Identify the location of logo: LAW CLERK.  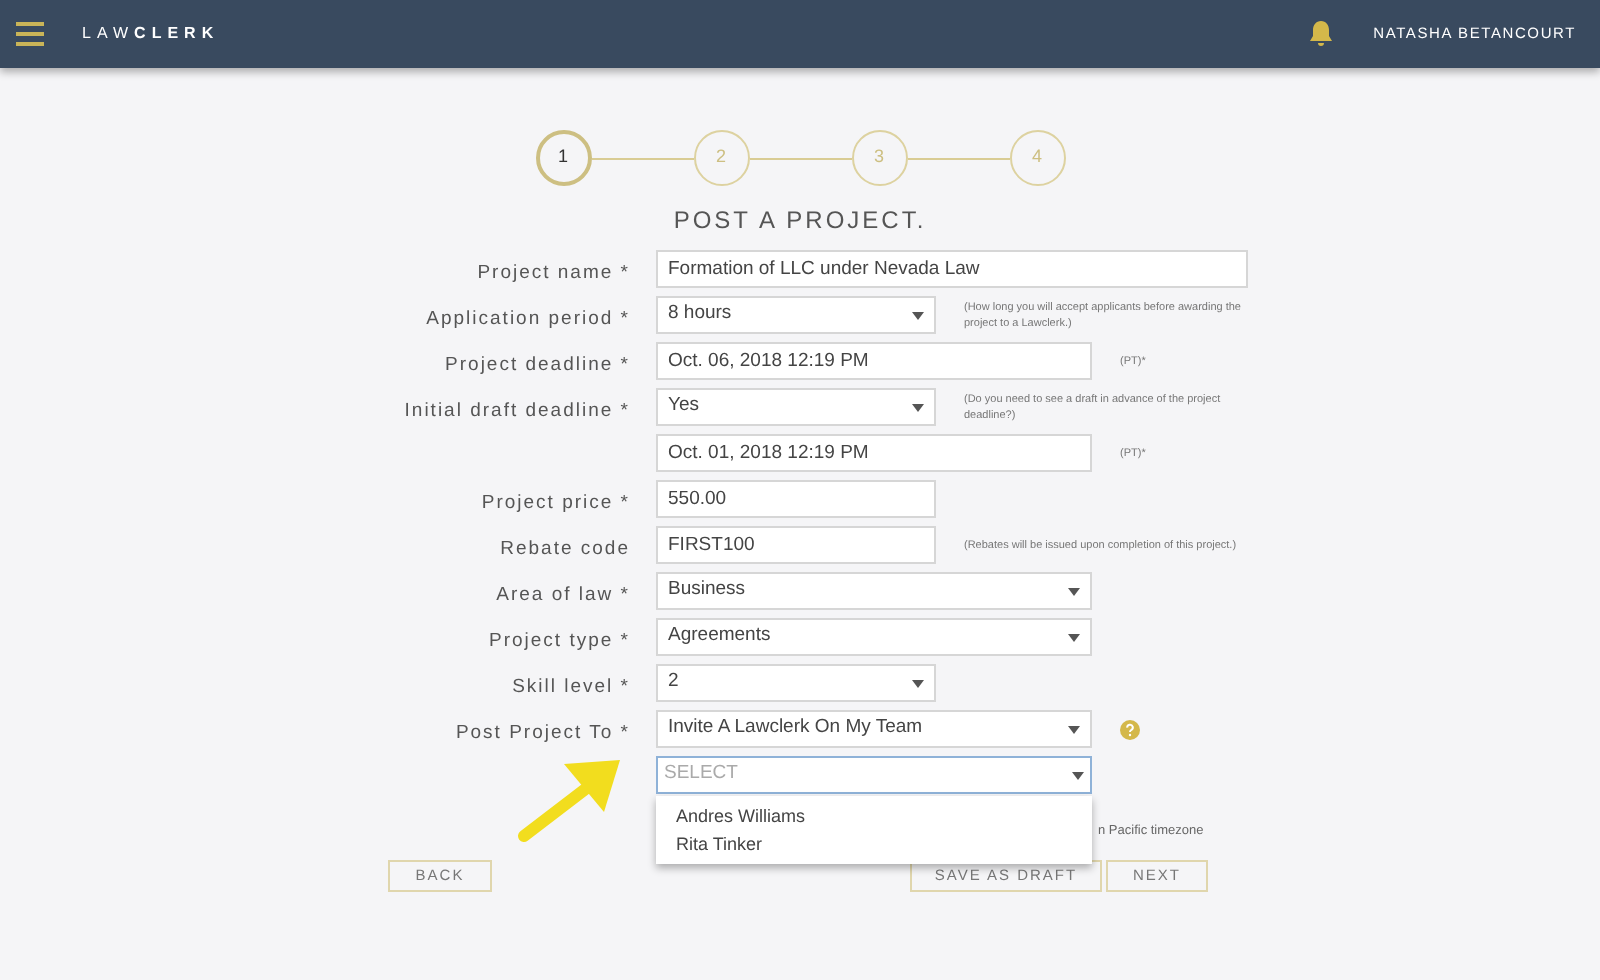
(151, 34).